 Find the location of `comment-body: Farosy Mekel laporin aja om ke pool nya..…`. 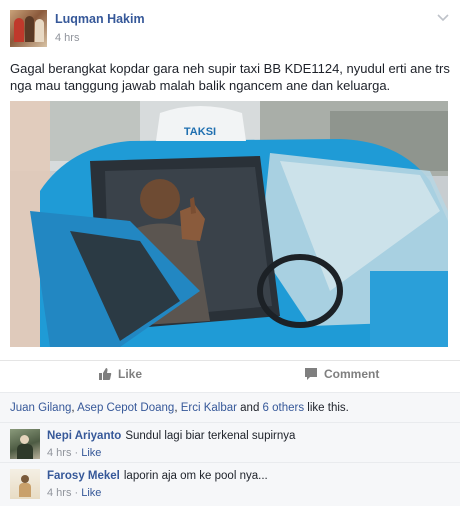

comment-body: Farosy Mekel laporin aja om ke pool nya..… is located at coordinates (157, 476).